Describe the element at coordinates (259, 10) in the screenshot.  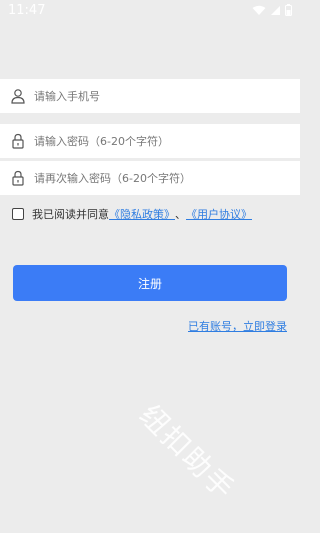
I see `wifi-icon` at that location.